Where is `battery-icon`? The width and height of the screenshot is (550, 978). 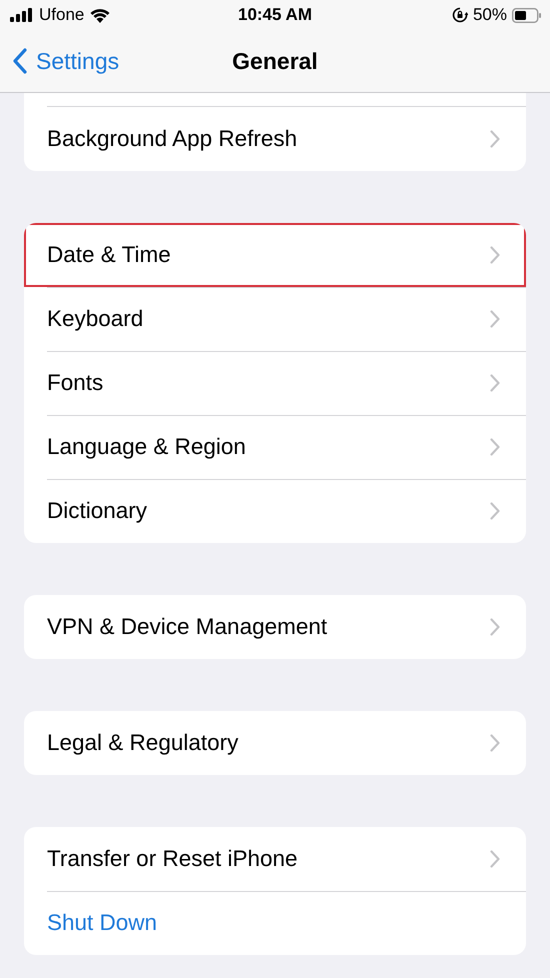
battery-icon is located at coordinates (527, 15).